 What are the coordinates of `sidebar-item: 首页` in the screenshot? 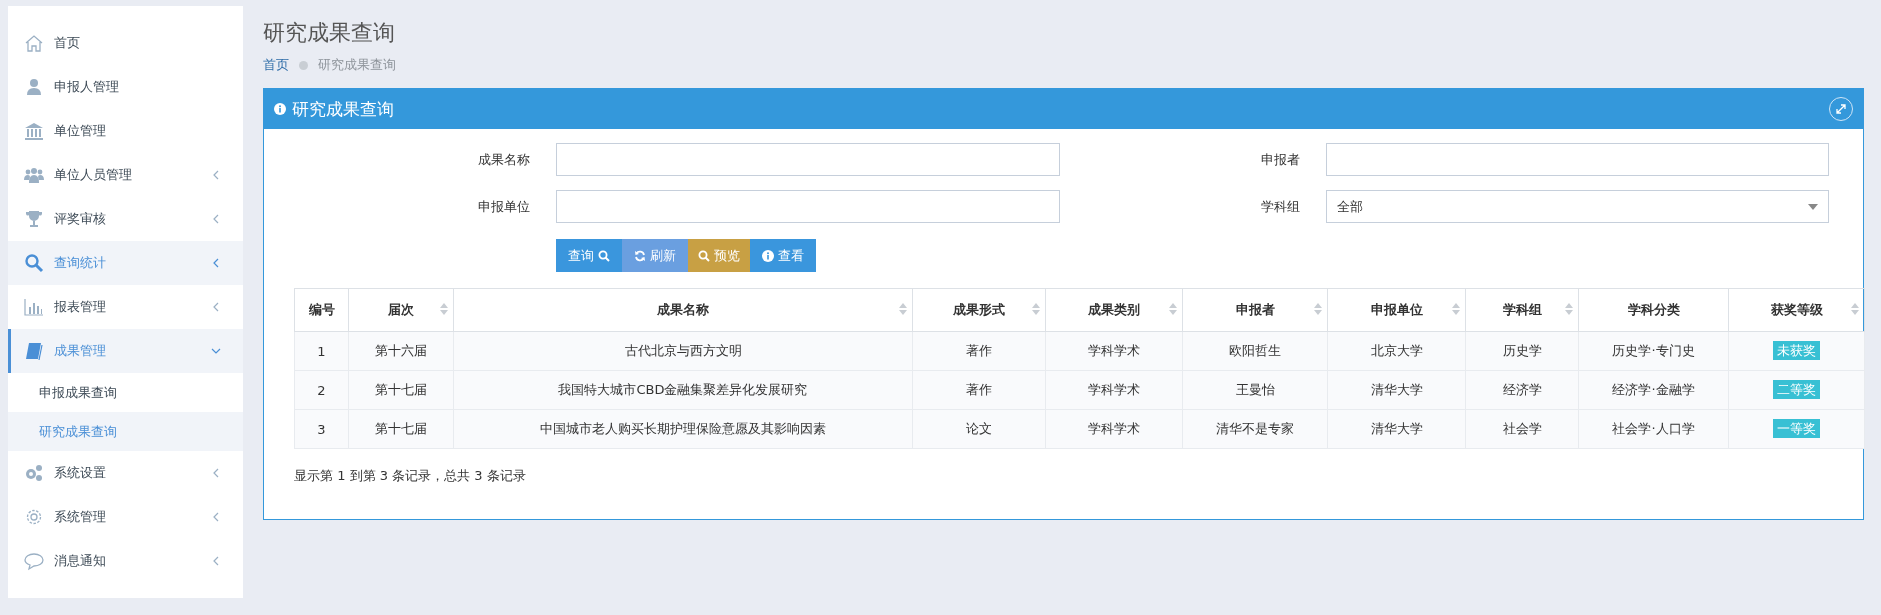 It's located at (125, 43).